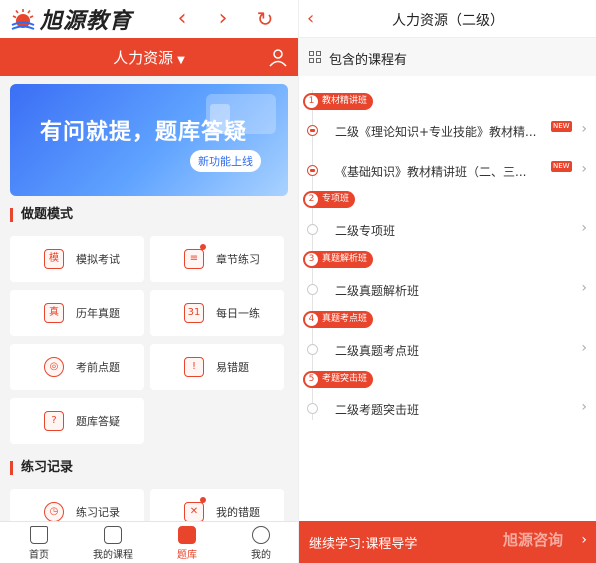  What do you see at coordinates (345, 319) in the screenshot?
I see `group-label: 真题考点班` at bounding box center [345, 319].